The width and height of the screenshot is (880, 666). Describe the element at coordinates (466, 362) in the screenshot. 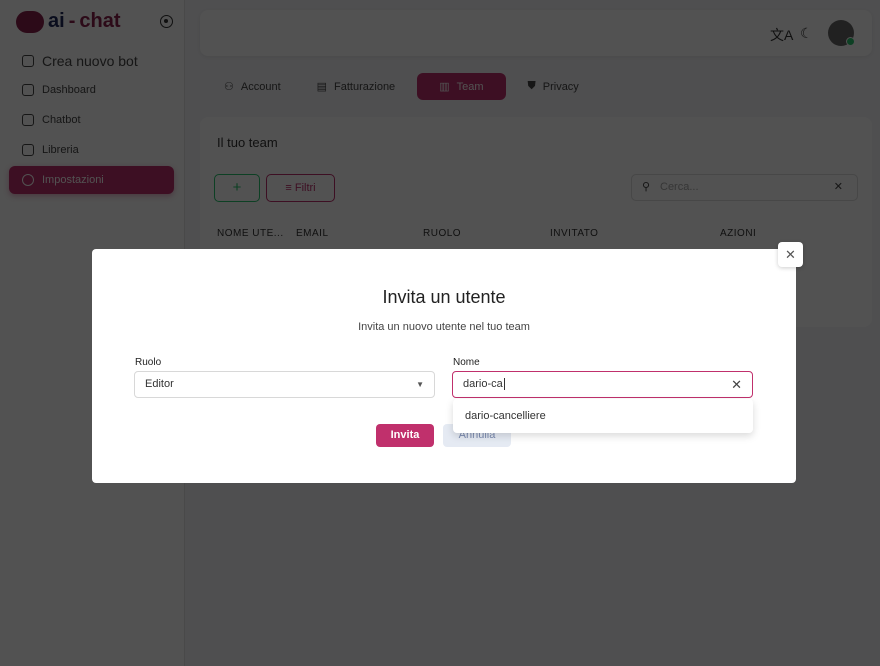

I see `name-label: Nome` at that location.